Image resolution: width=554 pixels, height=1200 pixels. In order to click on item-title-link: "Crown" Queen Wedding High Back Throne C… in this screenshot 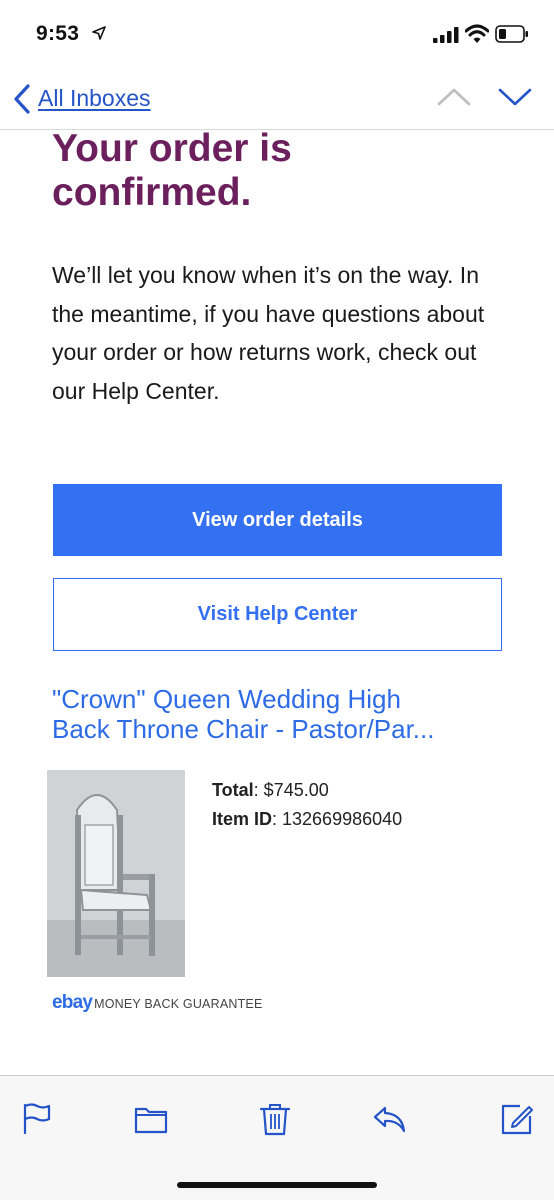, I will do `click(282, 714)`.